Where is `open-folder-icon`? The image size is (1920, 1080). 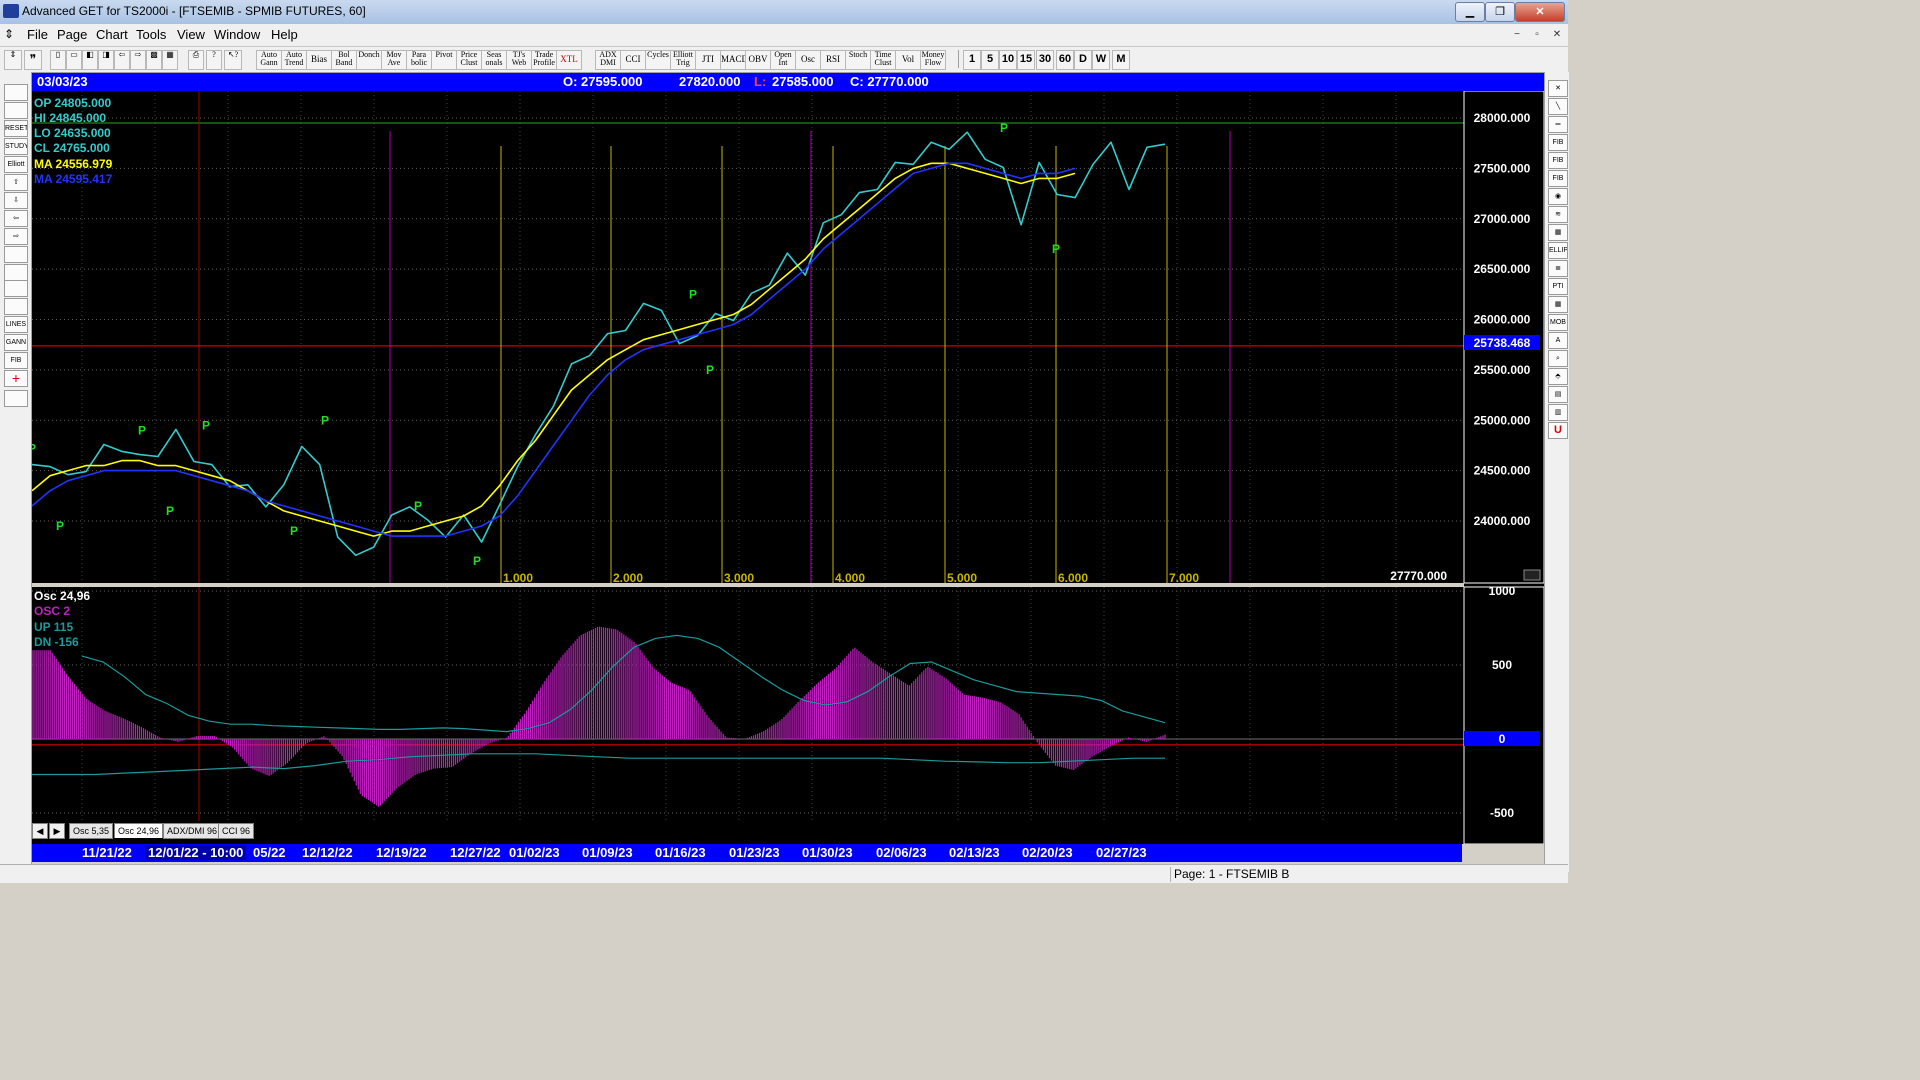
open-folder-icon is located at coordinates (16, 92).